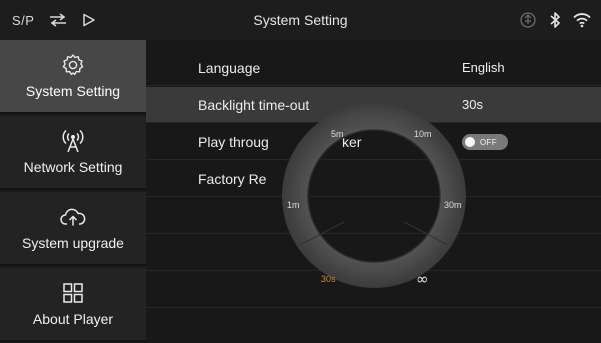 This screenshot has width=601, height=343. I want to click on cloud-upload-icon, so click(73, 217).